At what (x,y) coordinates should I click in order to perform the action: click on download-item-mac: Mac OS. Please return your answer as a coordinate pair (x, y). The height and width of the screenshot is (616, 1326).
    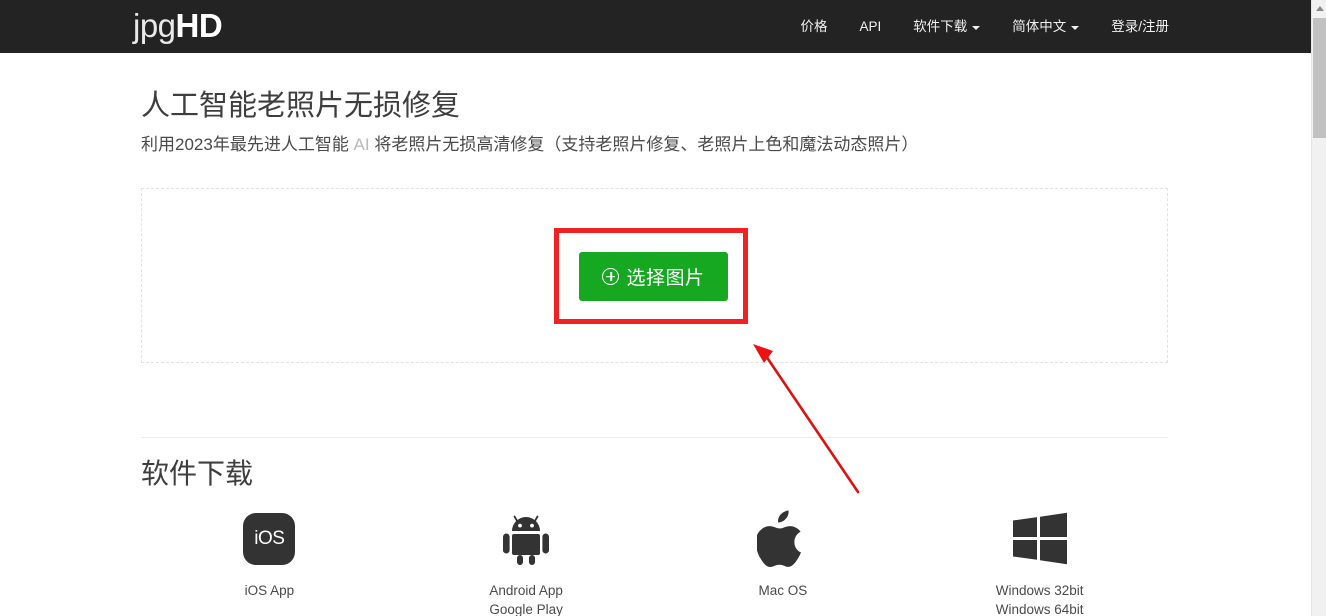
    Looking at the image, I should click on (783, 562).